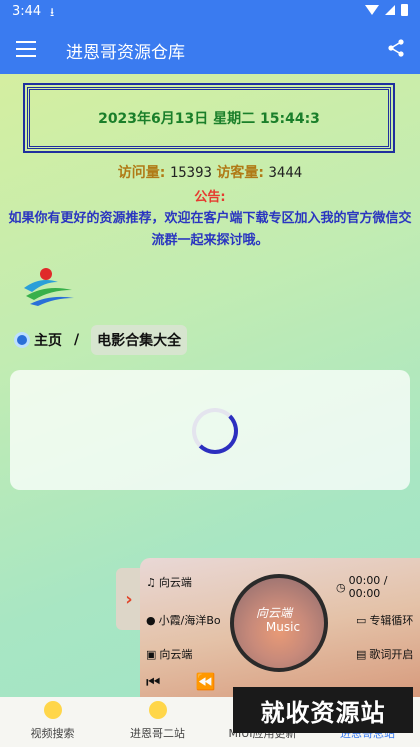 This screenshot has width=420, height=747. What do you see at coordinates (157, 722) in the screenshot?
I see `nav-item-site-two: 进恩哥二站` at bounding box center [157, 722].